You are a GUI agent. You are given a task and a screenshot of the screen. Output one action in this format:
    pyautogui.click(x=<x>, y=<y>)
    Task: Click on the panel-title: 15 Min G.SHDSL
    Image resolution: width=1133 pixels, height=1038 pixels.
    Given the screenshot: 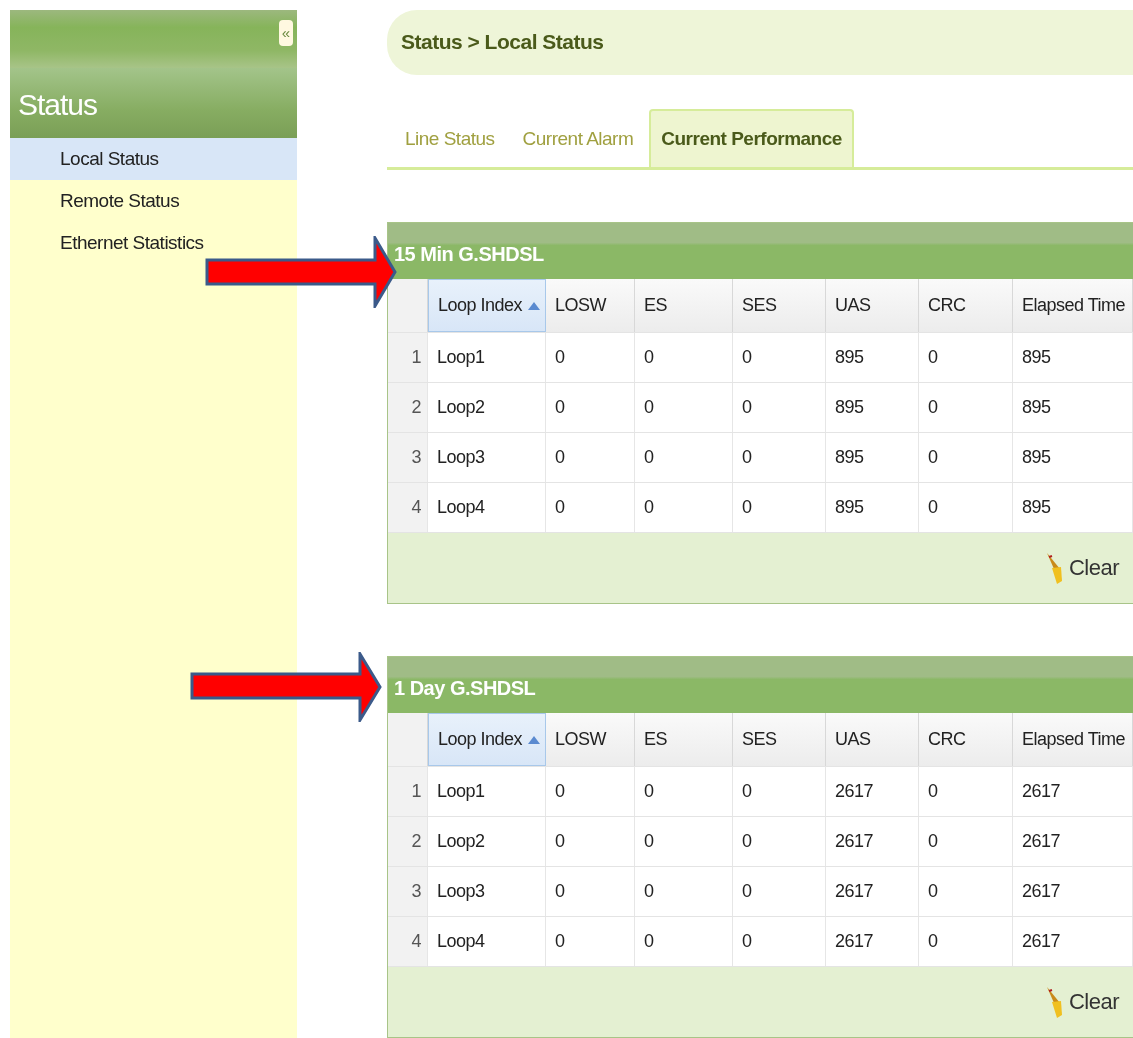 What is the action you would take?
    pyautogui.click(x=760, y=251)
    